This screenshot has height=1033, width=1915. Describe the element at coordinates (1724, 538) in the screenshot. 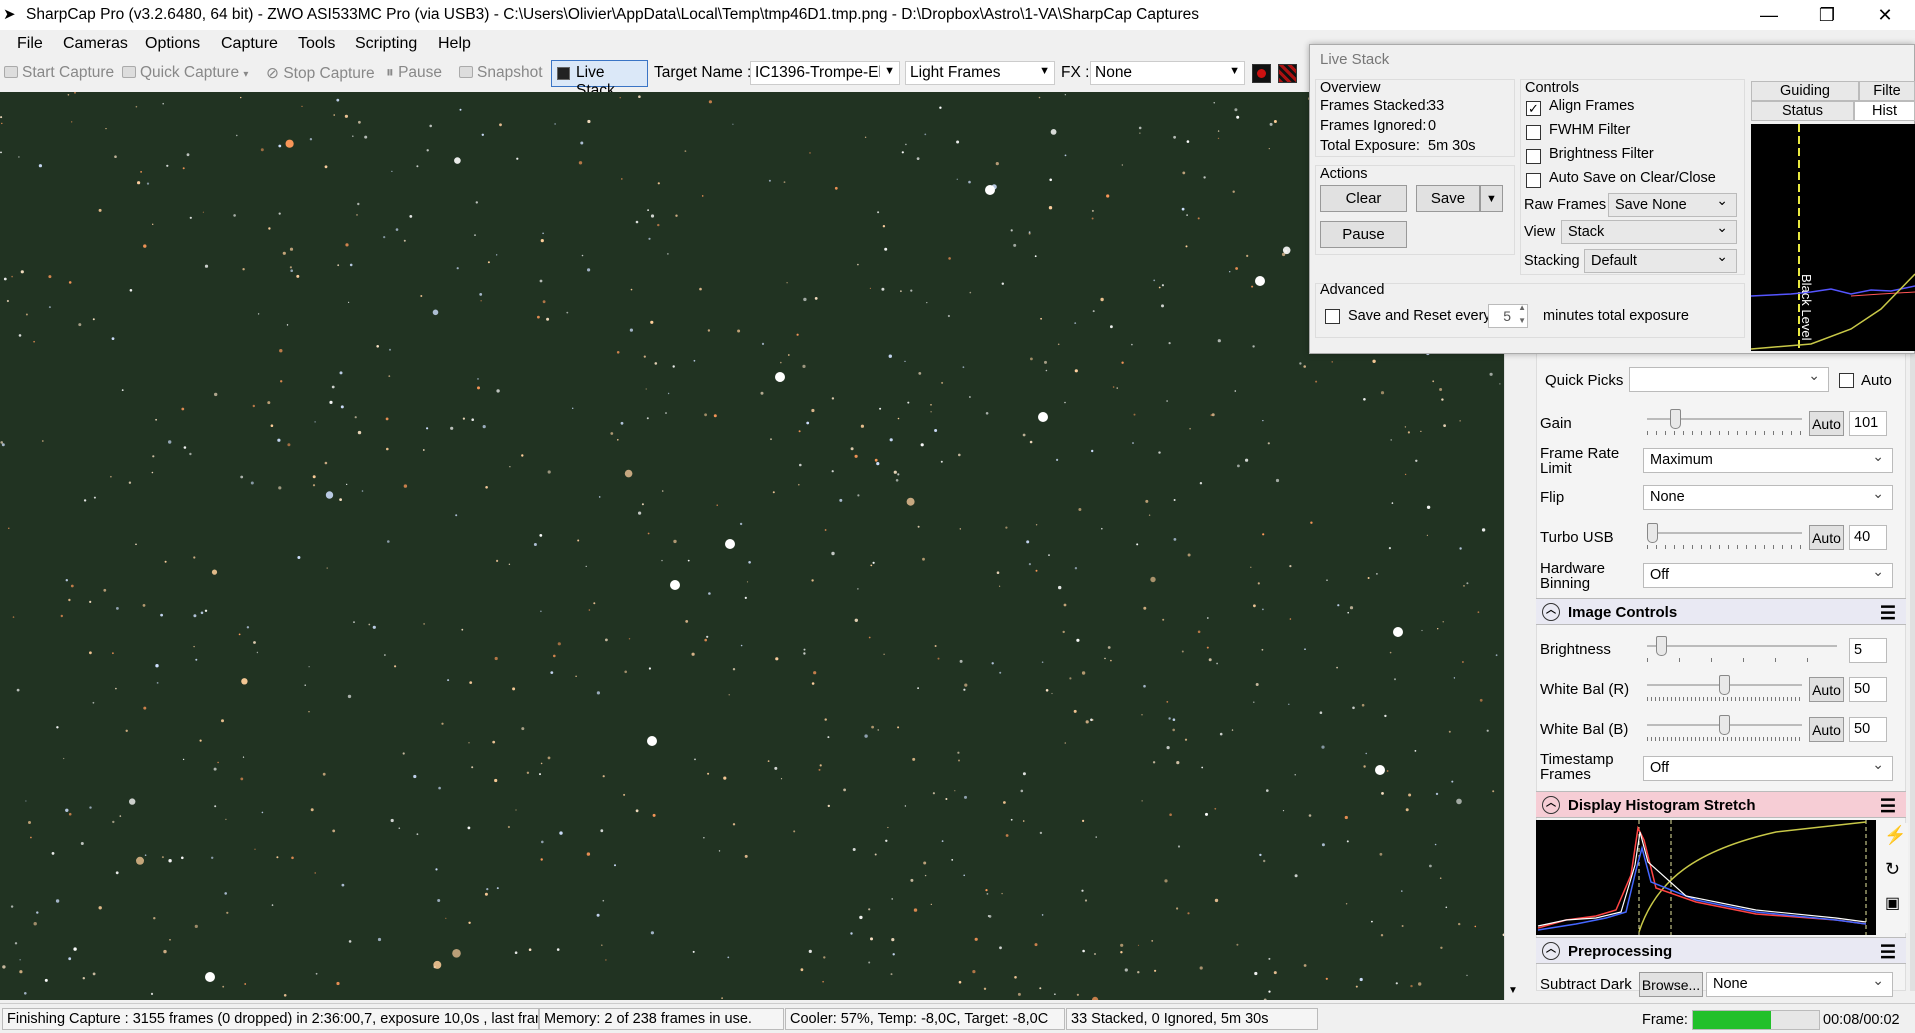

I see `turbo-usb-slider` at that location.